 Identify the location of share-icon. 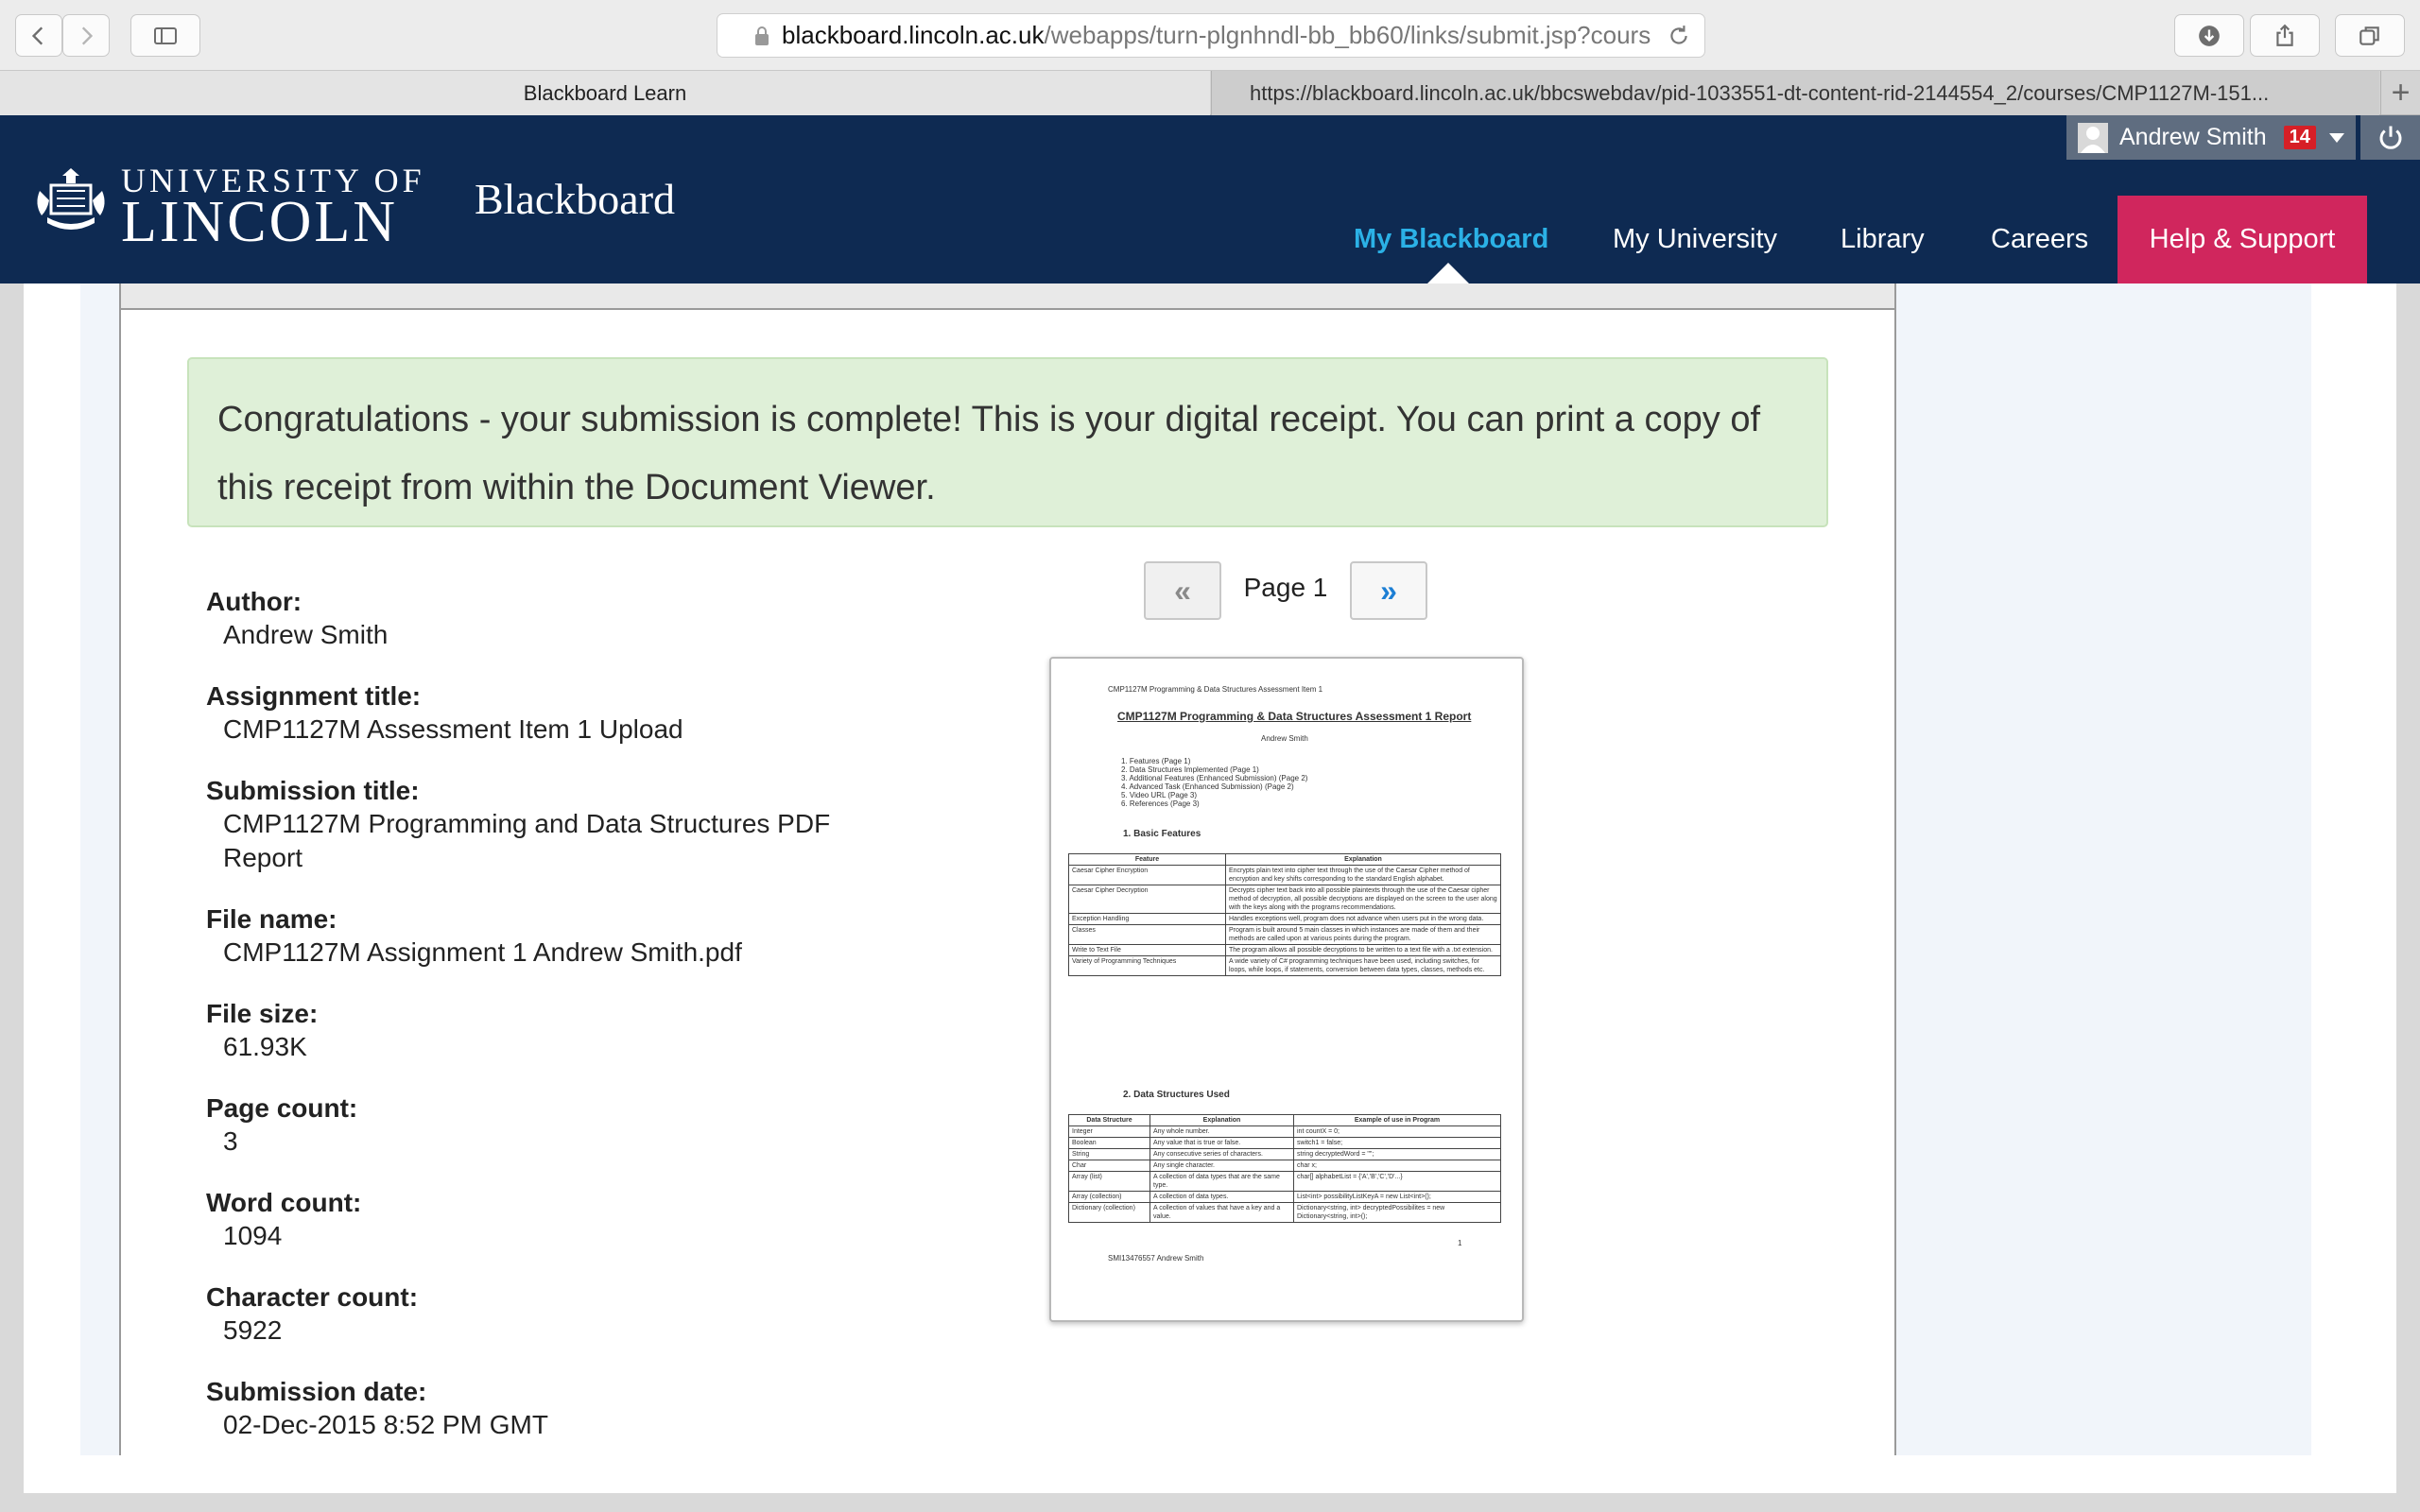
(2284, 35).